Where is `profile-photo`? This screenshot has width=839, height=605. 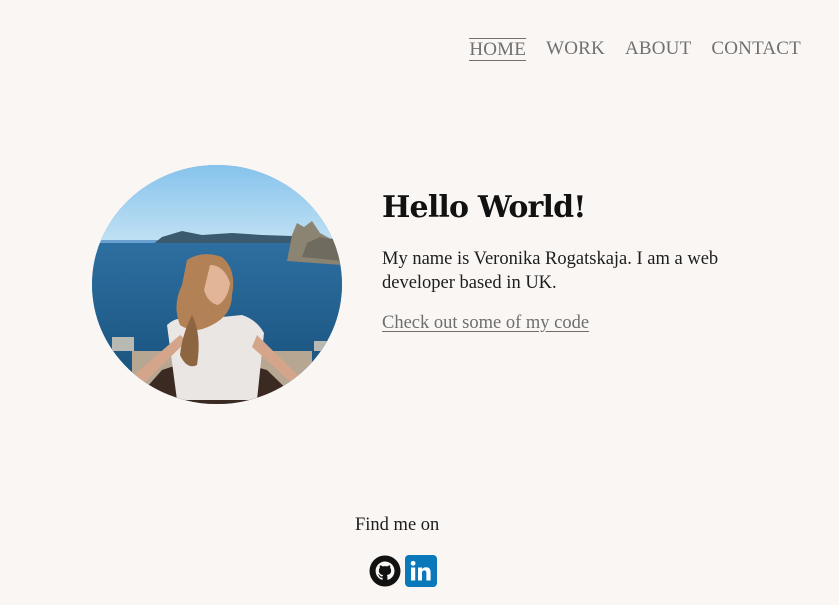
profile-photo is located at coordinates (217, 284).